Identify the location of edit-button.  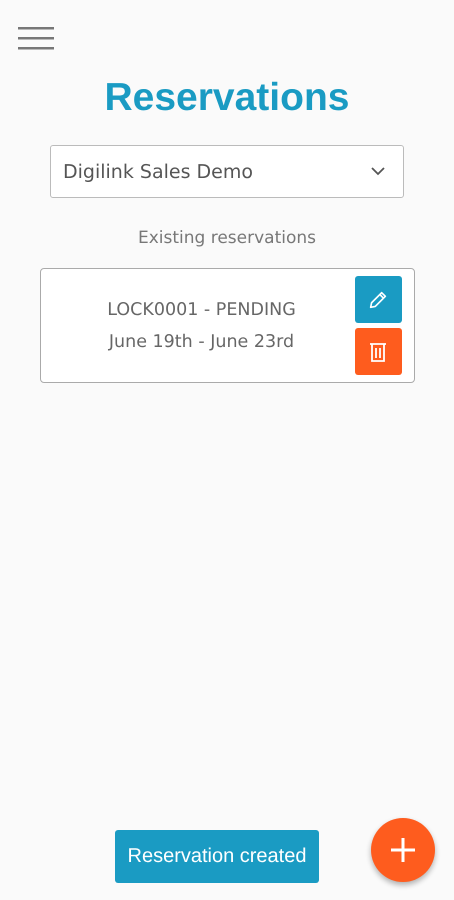
(378, 299).